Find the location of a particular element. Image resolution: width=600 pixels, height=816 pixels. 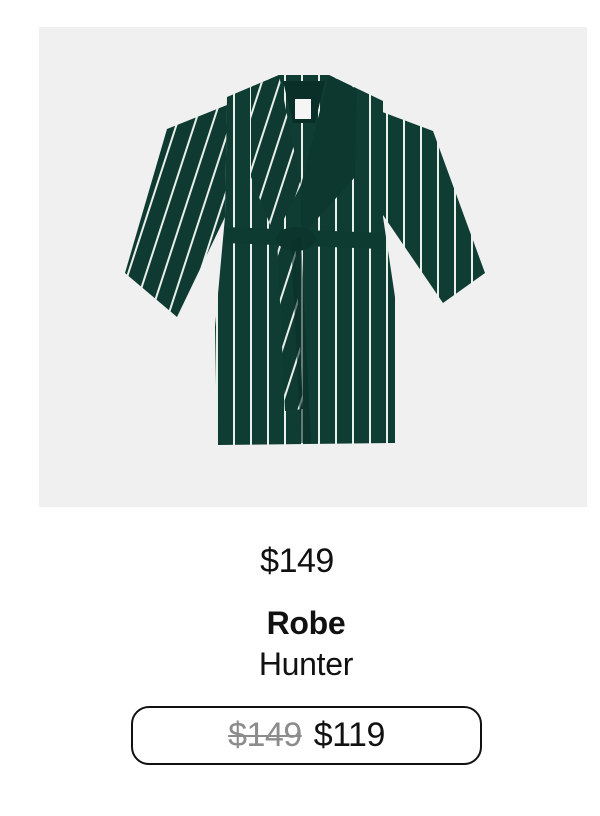

product-variant-text: Hunter is located at coordinates (306, 664).